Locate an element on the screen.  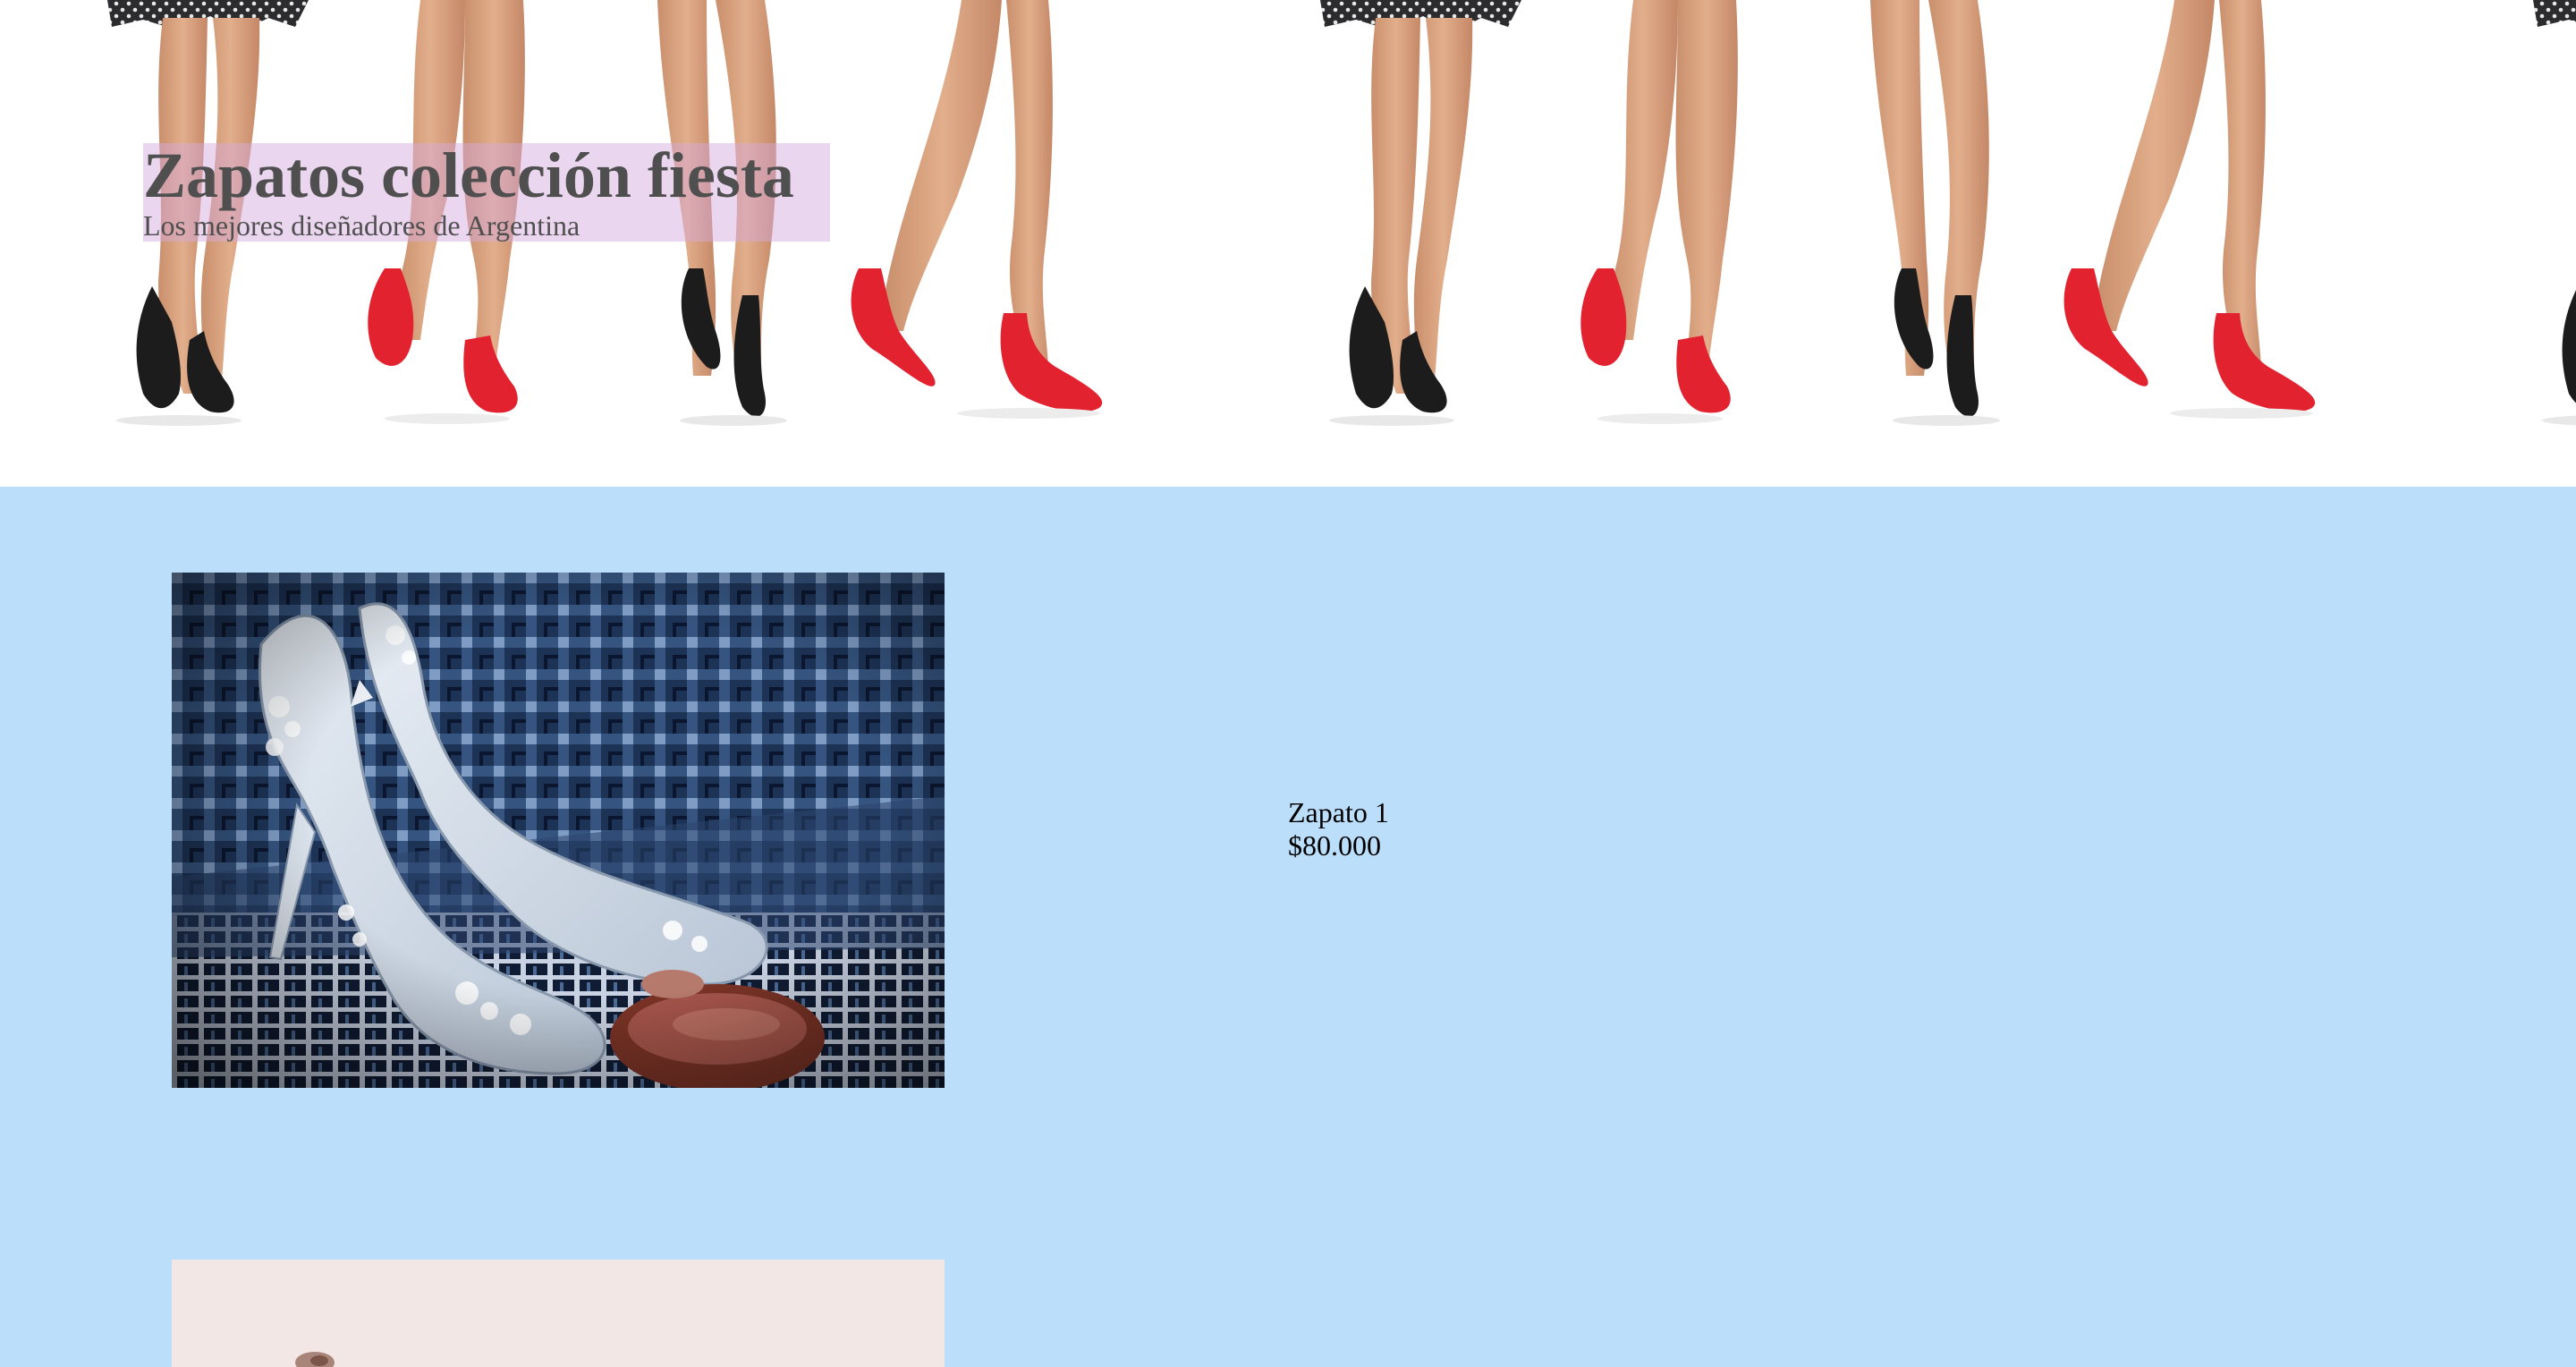
product-price: $80.000 is located at coordinates (1334, 846).